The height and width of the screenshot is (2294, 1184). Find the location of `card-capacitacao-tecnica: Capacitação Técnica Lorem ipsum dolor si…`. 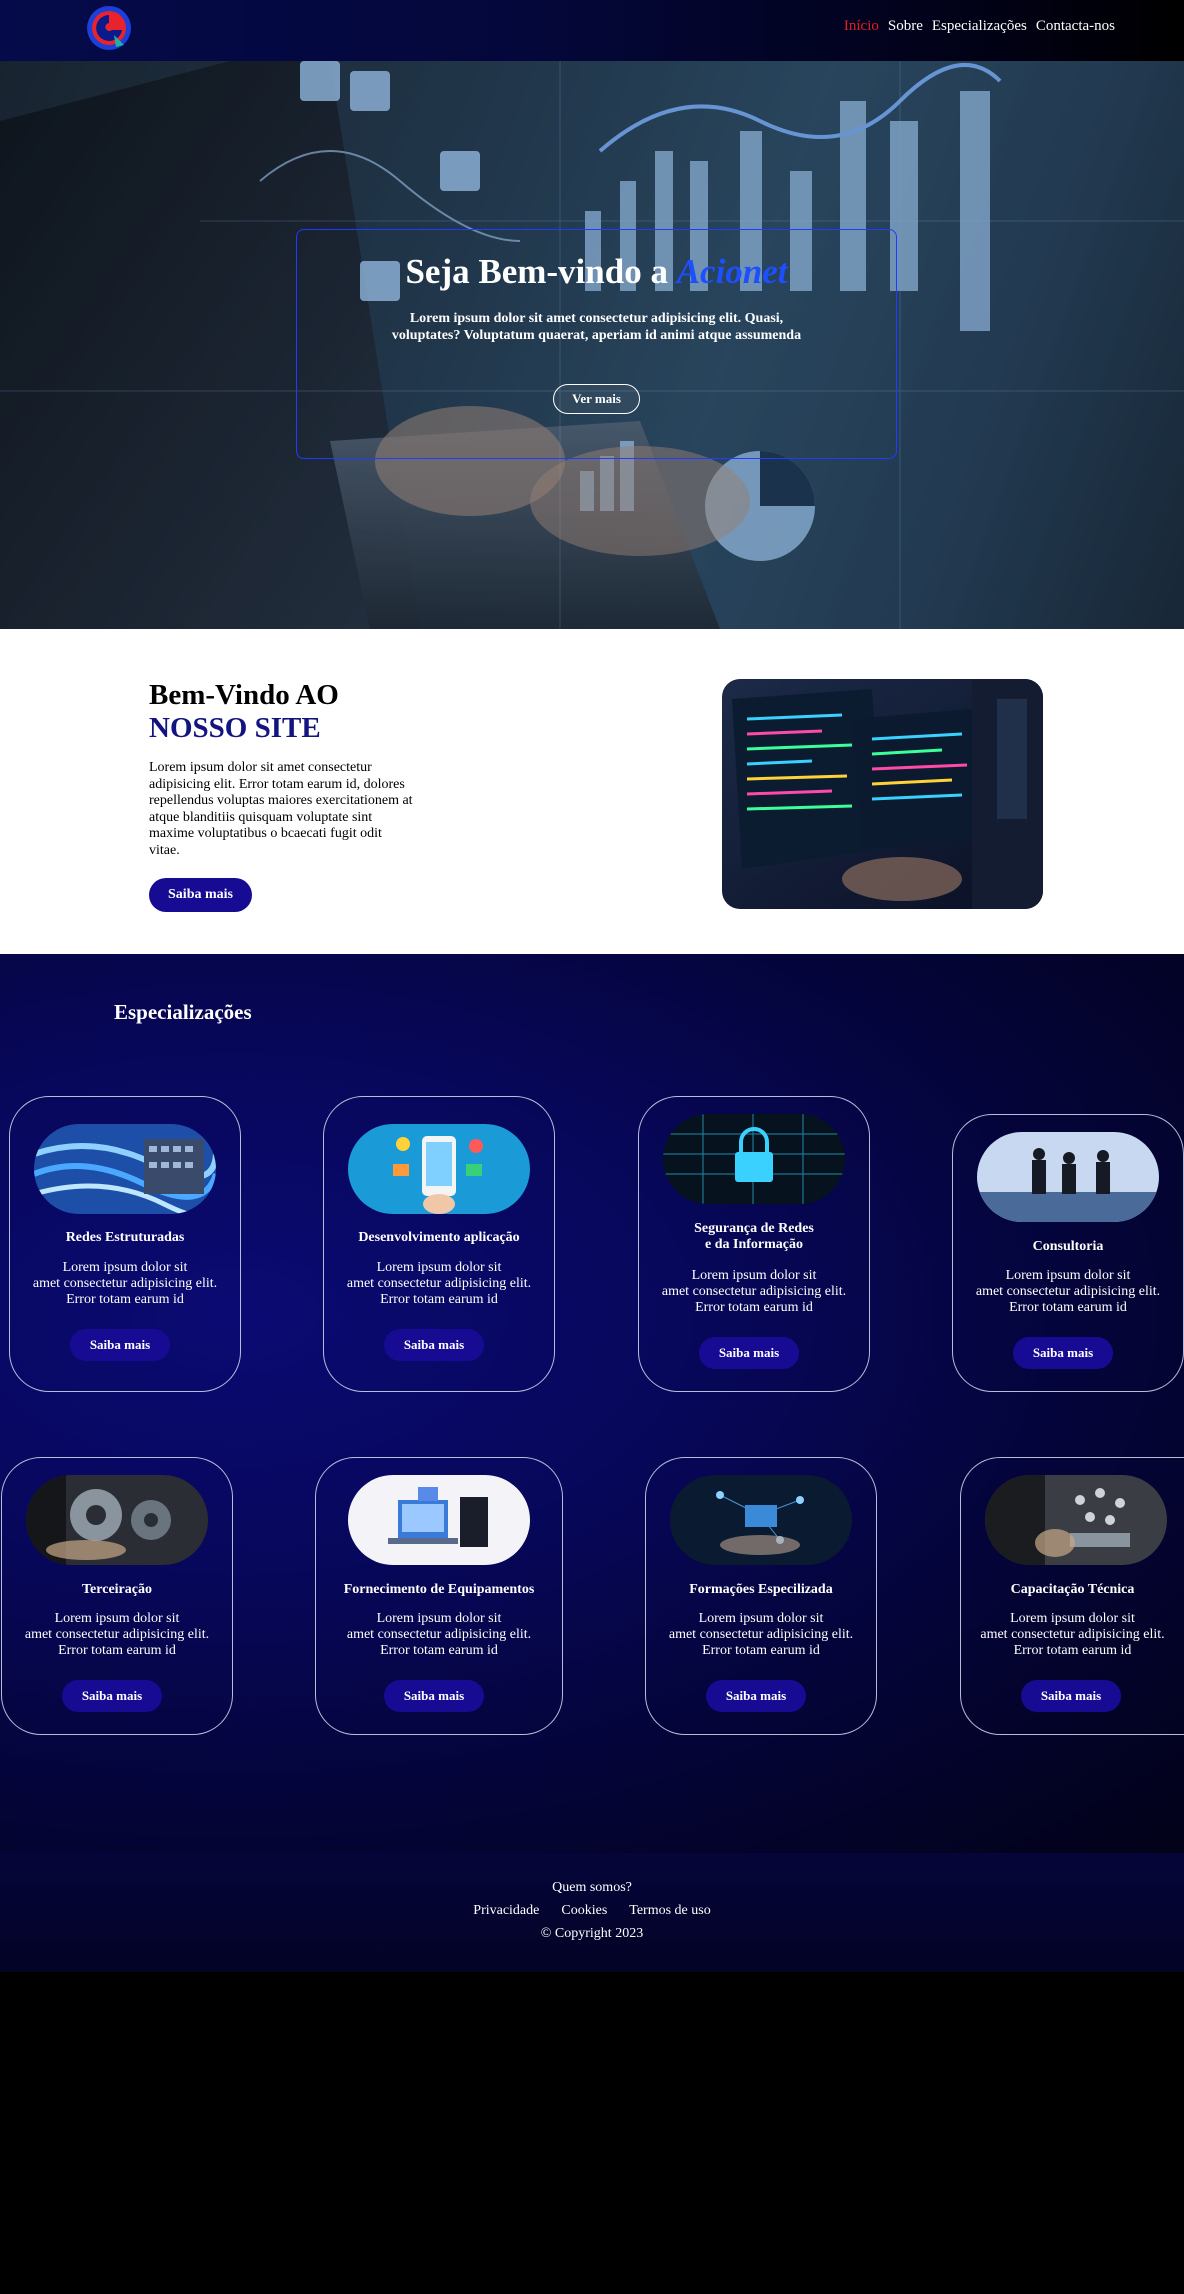

card-capacitacao-tecnica: Capacitação Técnica Lorem ipsum dolor si… is located at coordinates (1072, 1596).